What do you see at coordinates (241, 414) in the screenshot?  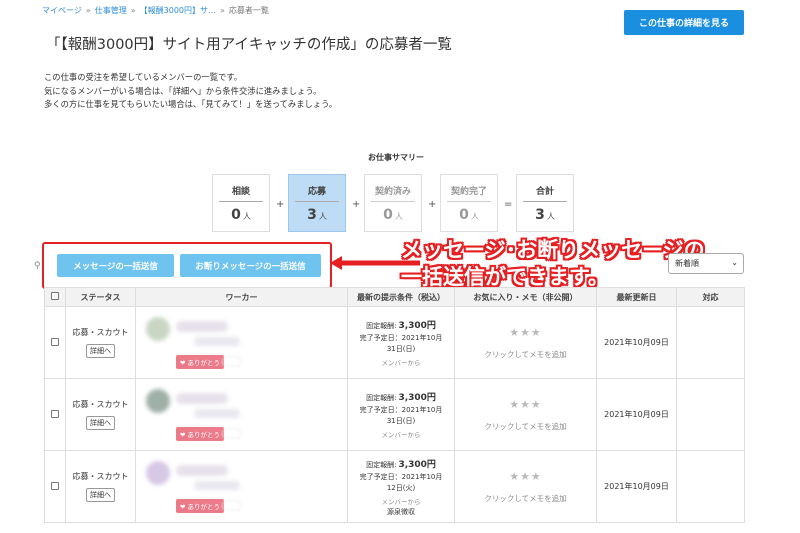 I see `worker-cell: ❤ ありがとう` at bounding box center [241, 414].